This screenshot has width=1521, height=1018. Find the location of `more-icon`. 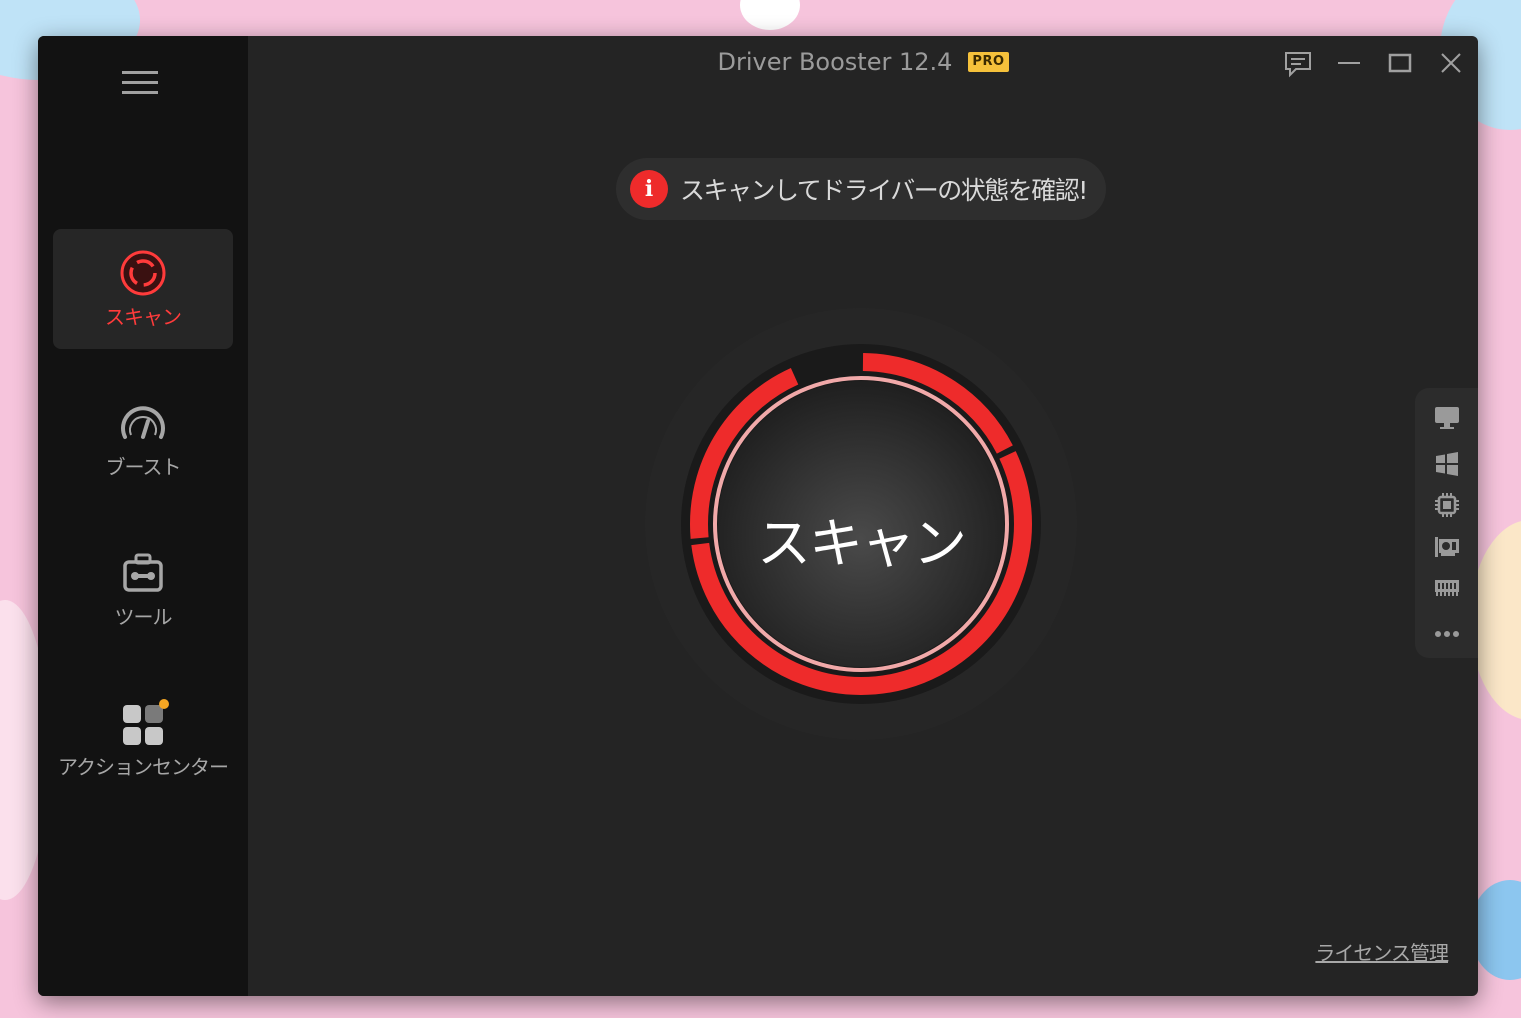

more-icon is located at coordinates (1447, 634).